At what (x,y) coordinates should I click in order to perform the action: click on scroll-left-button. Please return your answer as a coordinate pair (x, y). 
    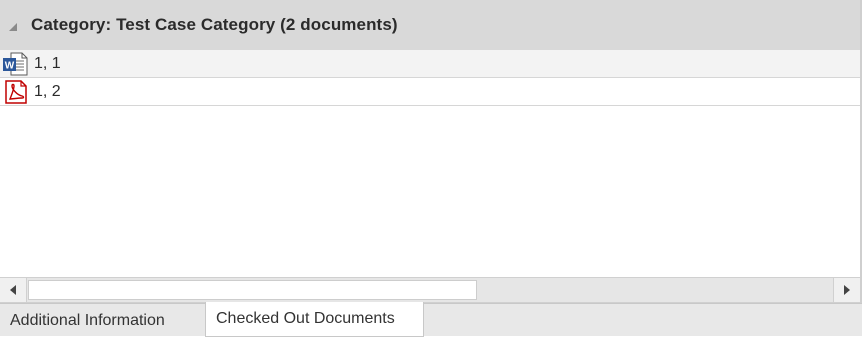
    Looking at the image, I should click on (13, 290).